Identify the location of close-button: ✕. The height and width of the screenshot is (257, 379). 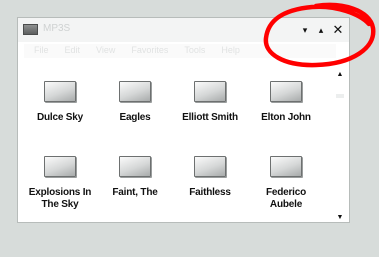
(338, 30).